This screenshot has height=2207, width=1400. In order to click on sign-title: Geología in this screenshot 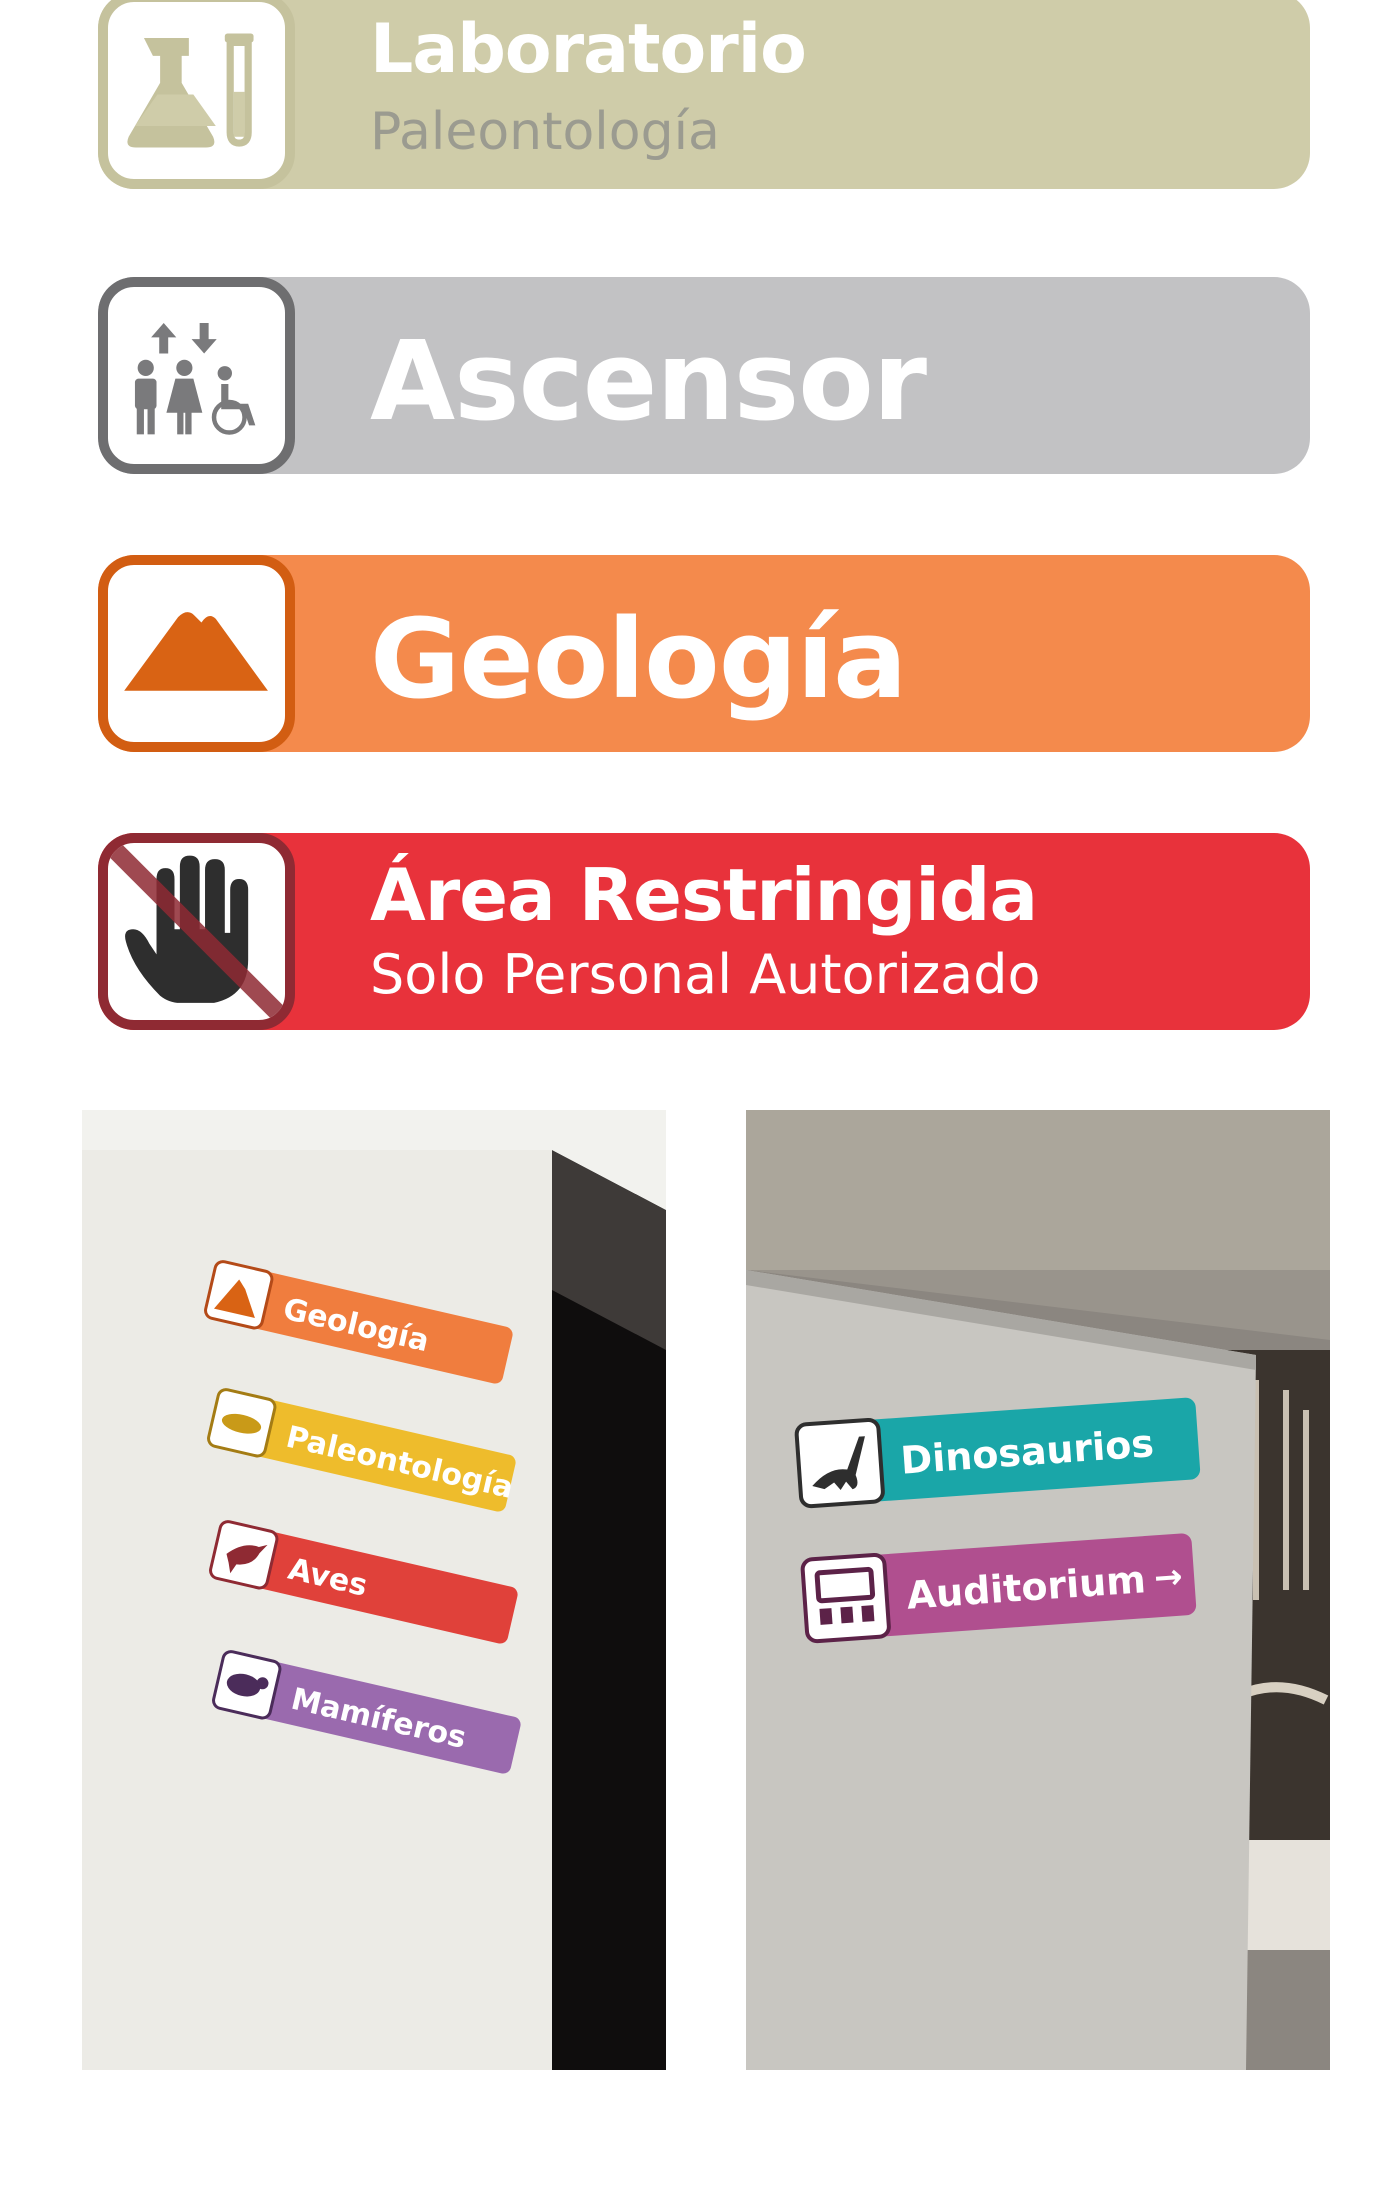, I will do `click(638, 659)`.